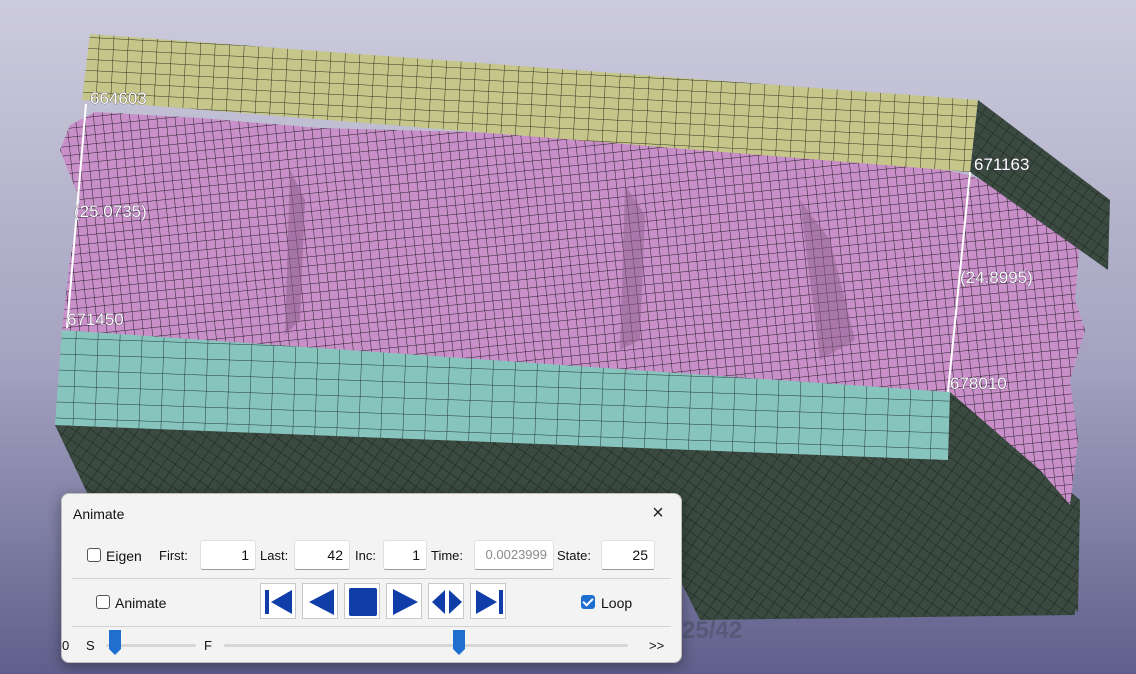 This screenshot has width=1136, height=674. I want to click on first-frame-icon, so click(278, 602).